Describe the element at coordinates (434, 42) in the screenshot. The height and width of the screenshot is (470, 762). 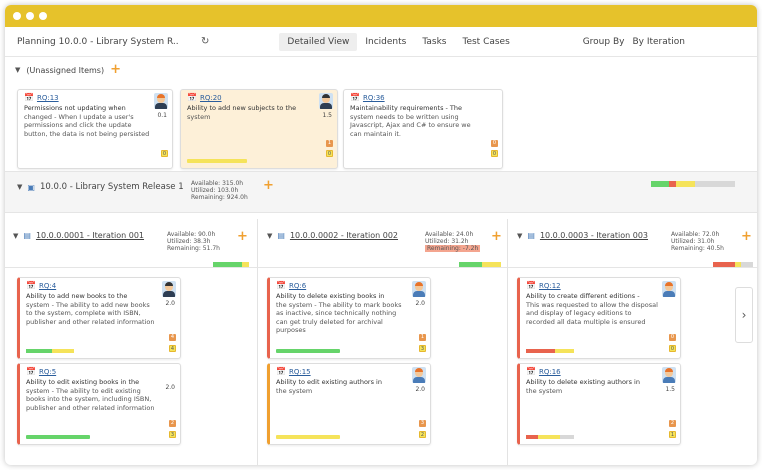
I see `tab-tasks: Tasks` at that location.